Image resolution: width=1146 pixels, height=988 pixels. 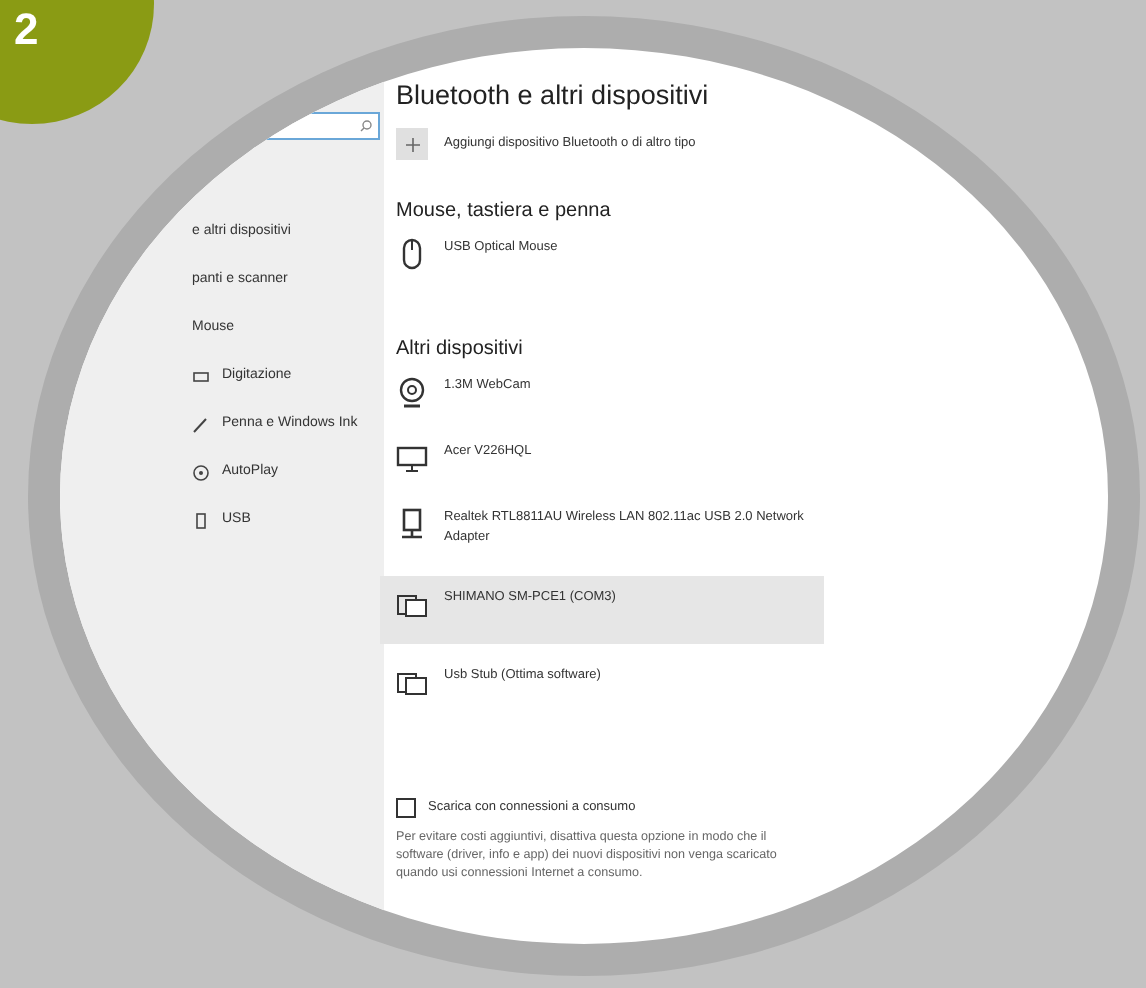 What do you see at coordinates (460, 350) in the screenshot?
I see `section-heading: Altri dispositivi` at bounding box center [460, 350].